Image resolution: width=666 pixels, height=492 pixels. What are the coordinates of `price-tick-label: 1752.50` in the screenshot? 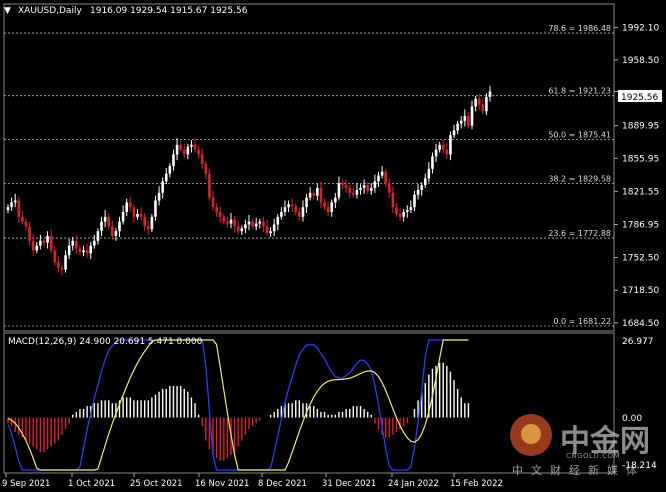 It's located at (640, 259).